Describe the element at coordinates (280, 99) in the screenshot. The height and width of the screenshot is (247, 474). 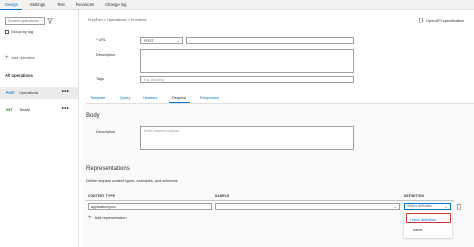
I see `request-sub-tabs: Template Query Headers Request Responses` at that location.